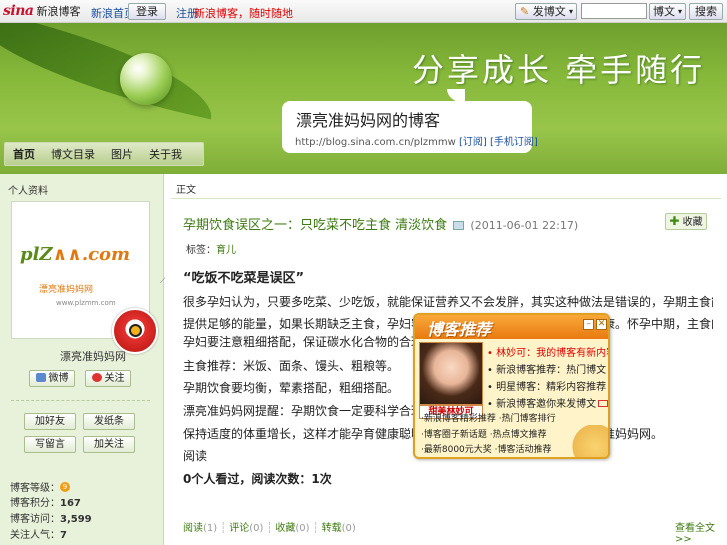  What do you see at coordinates (586, 441) in the screenshot?
I see `cloud-decoration` at bounding box center [586, 441].